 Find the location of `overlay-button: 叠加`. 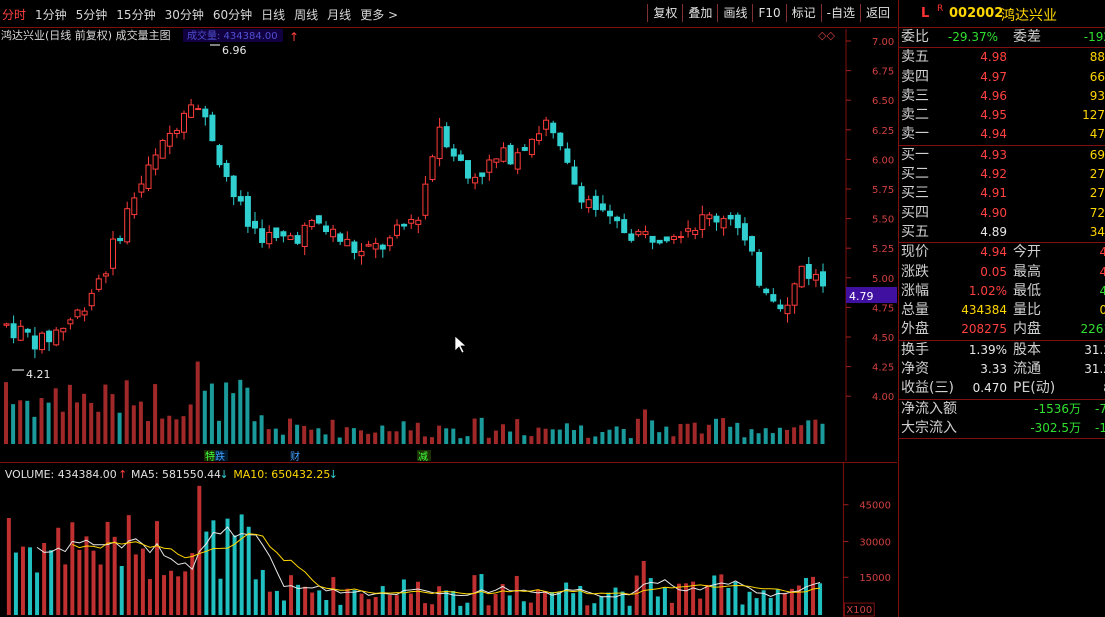

overlay-button: 叠加 is located at coordinates (699, 13).